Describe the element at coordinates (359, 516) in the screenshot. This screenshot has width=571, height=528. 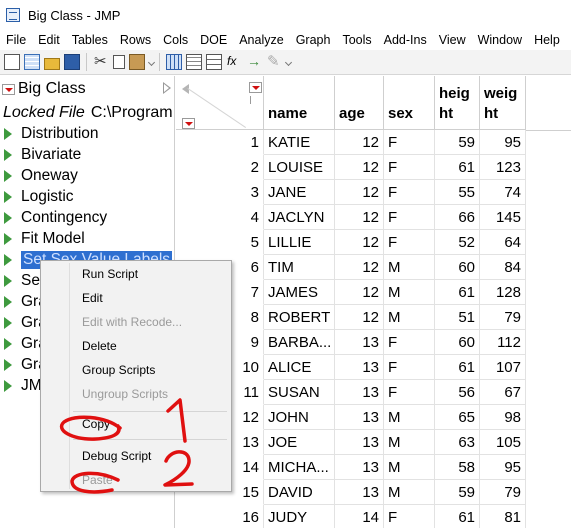
I see `cell-age: 14` at that location.